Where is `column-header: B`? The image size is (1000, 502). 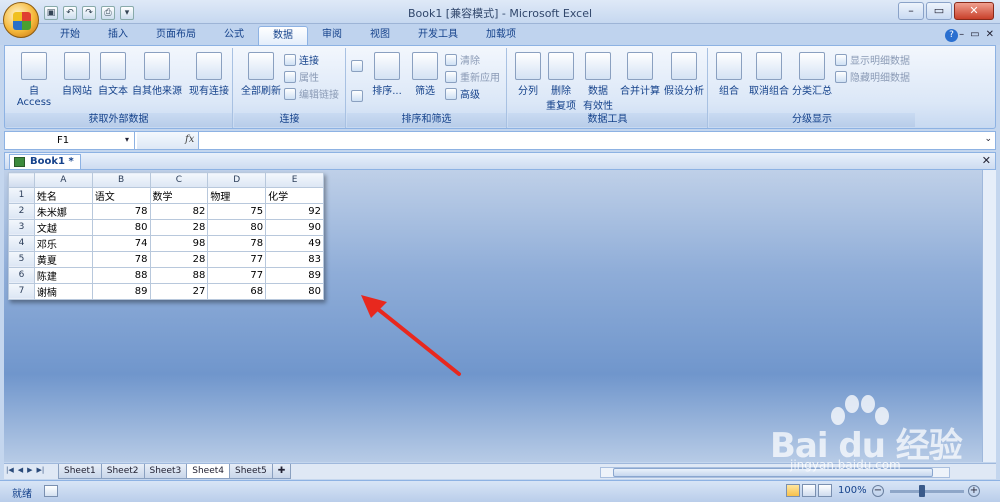
column-header: B is located at coordinates (121, 180).